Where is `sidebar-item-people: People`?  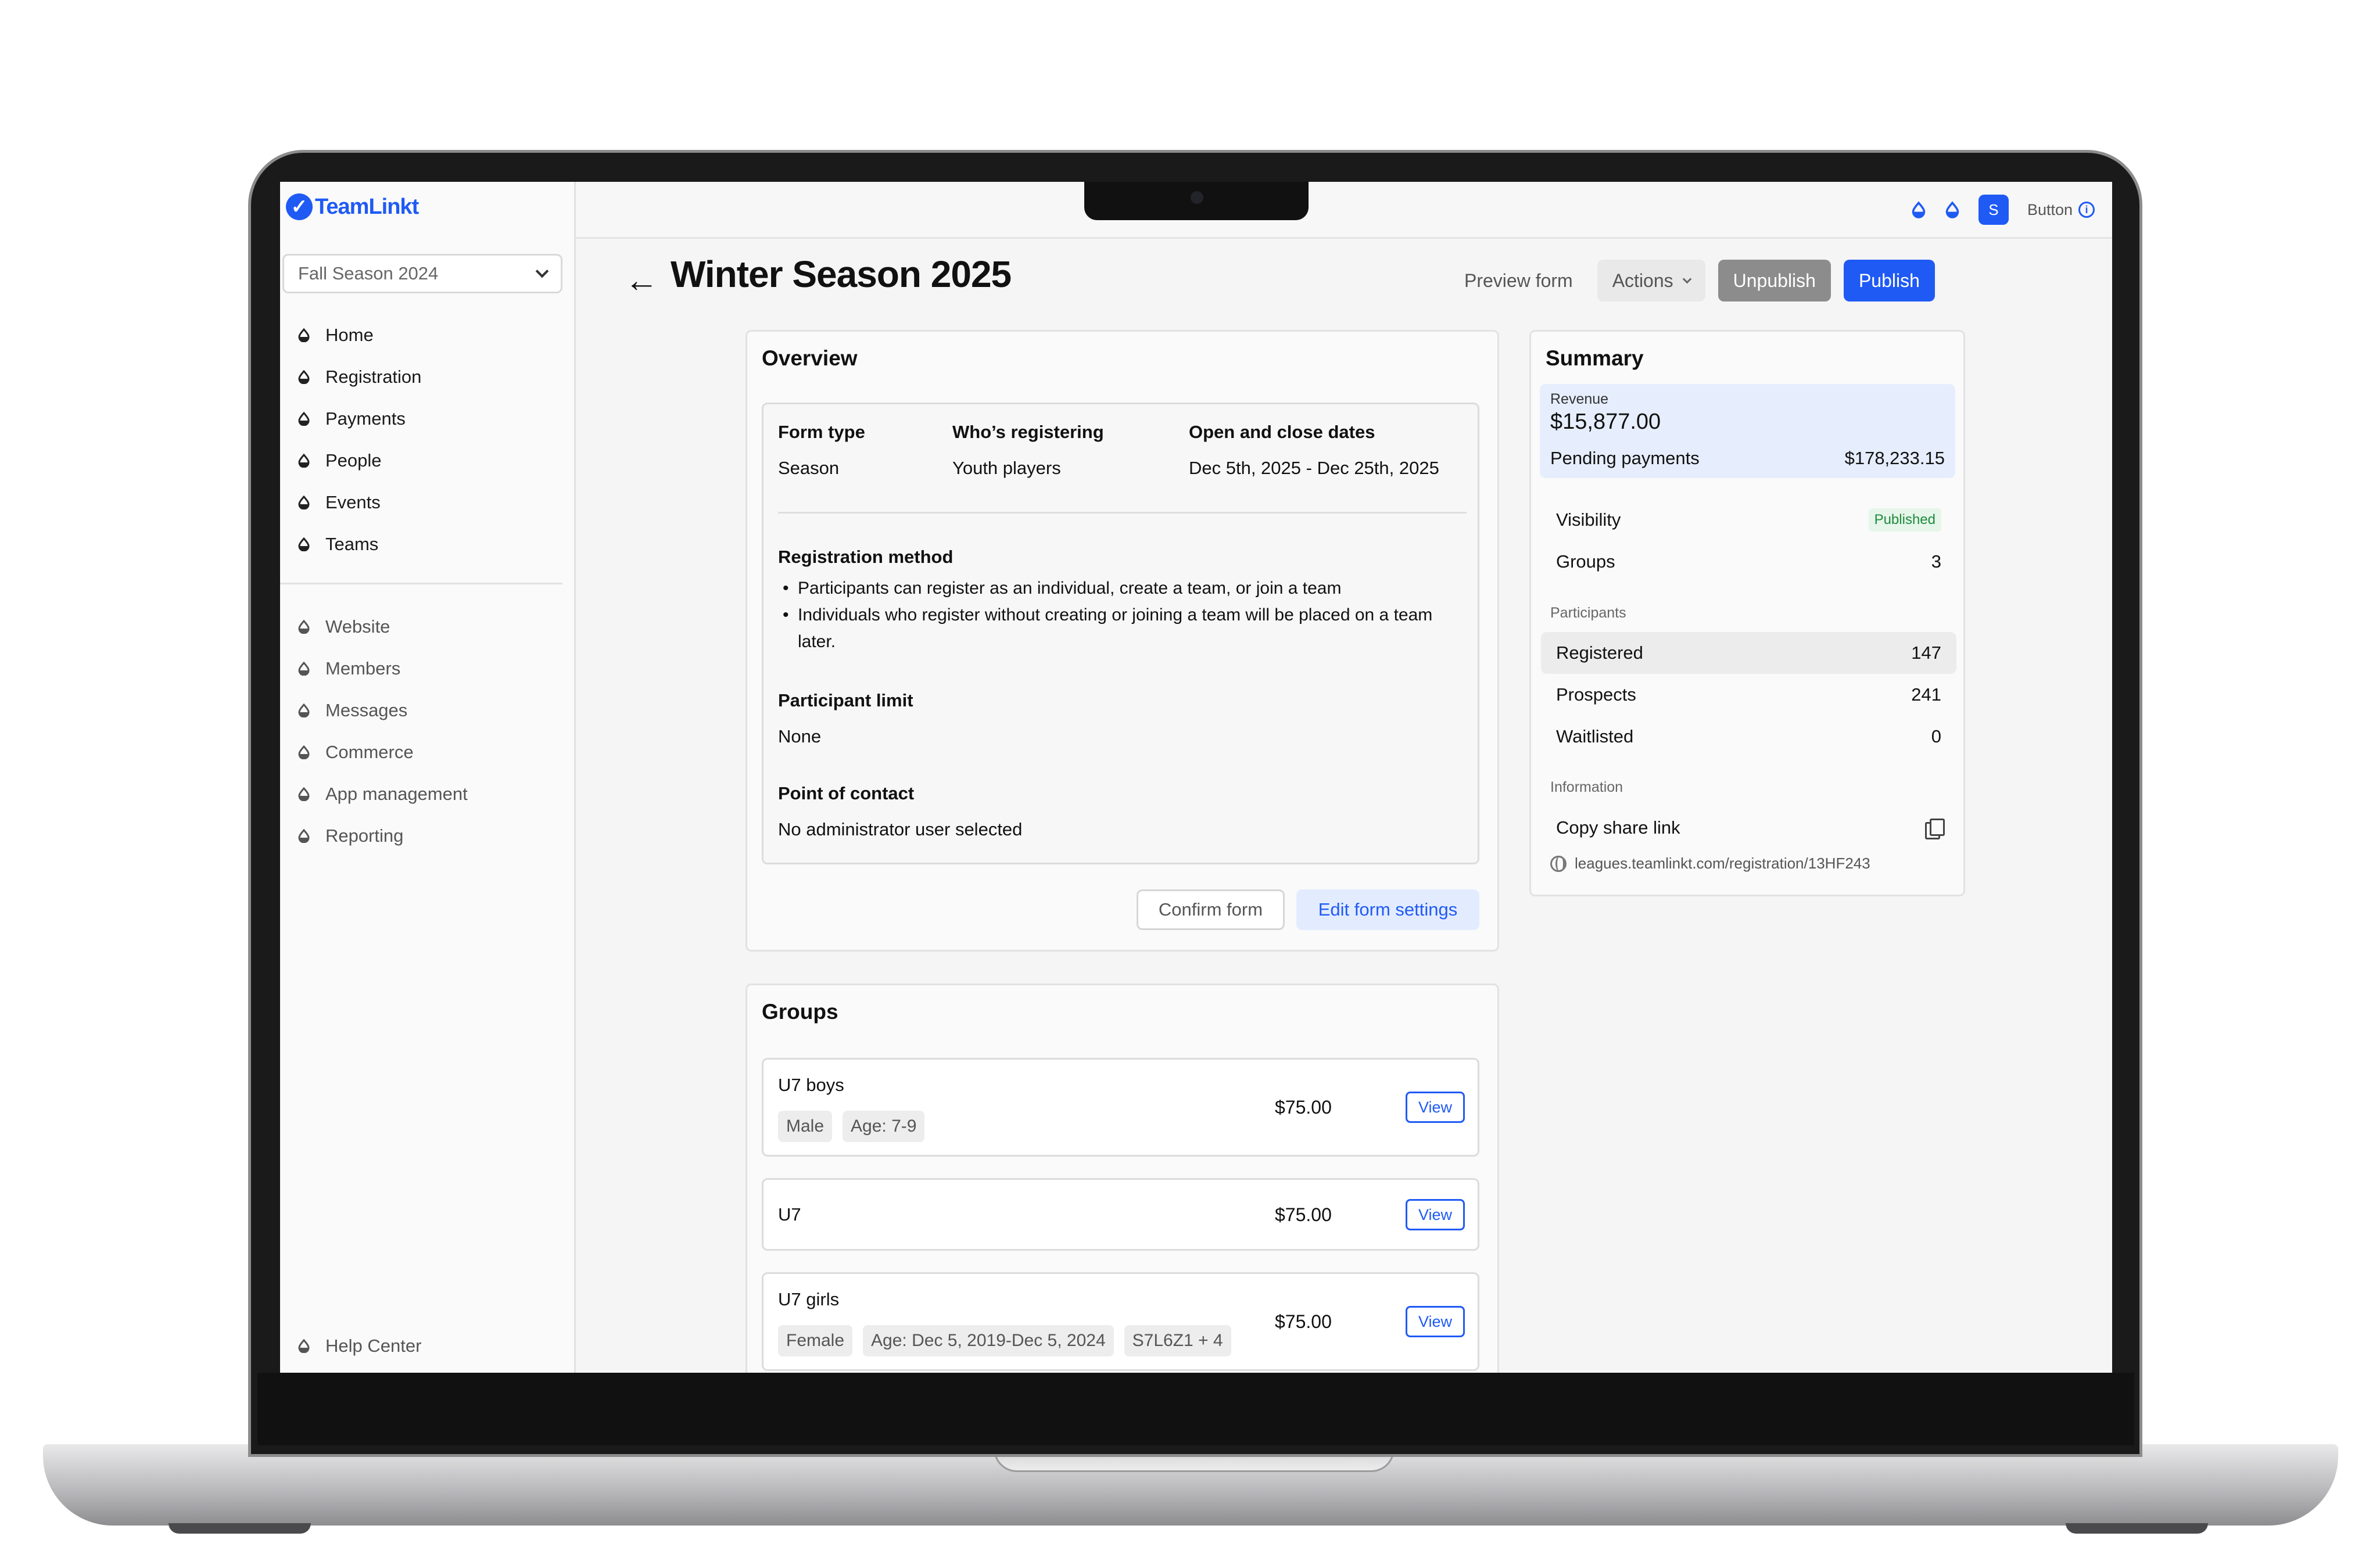
sidebar-item-people: People is located at coordinates (428, 461).